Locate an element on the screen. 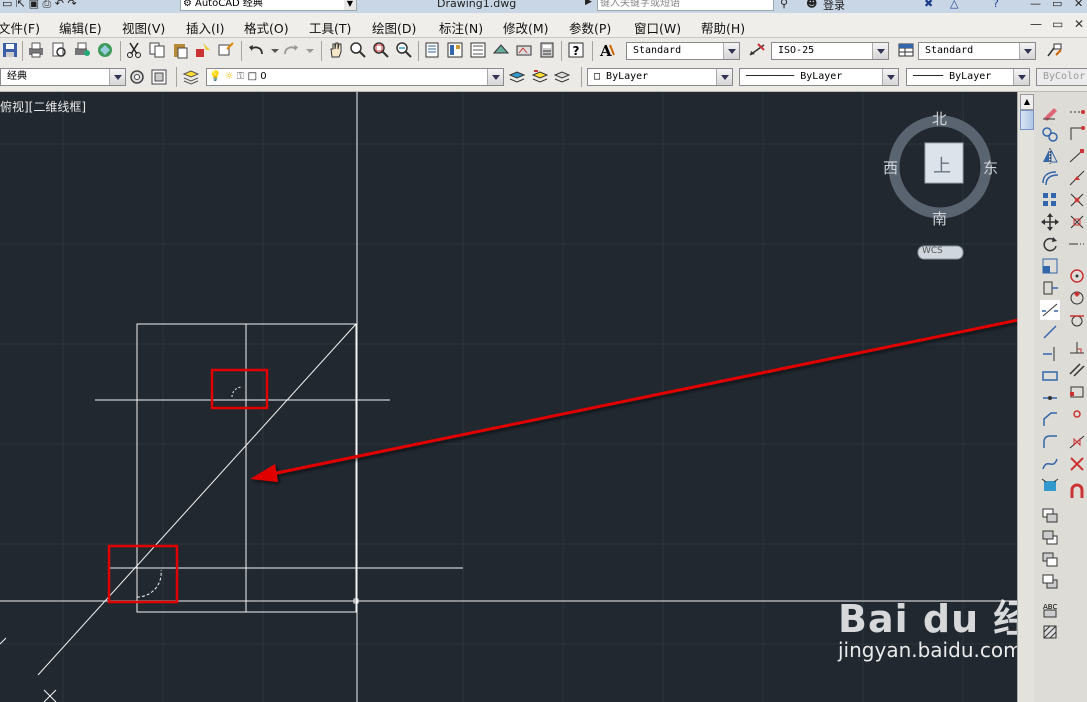 This screenshot has width=1087, height=702. restore-icon: ▭ is located at coordinates (1057, 5).